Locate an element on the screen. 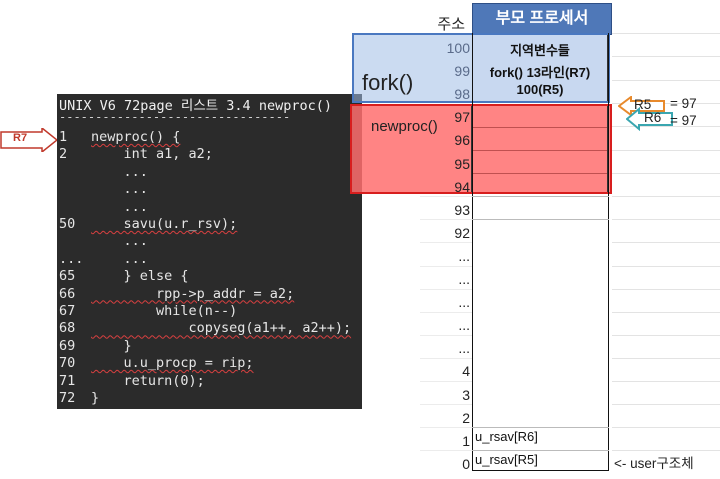 This screenshot has height=479, width=720. address-cell: 100 is located at coordinates (458, 48).